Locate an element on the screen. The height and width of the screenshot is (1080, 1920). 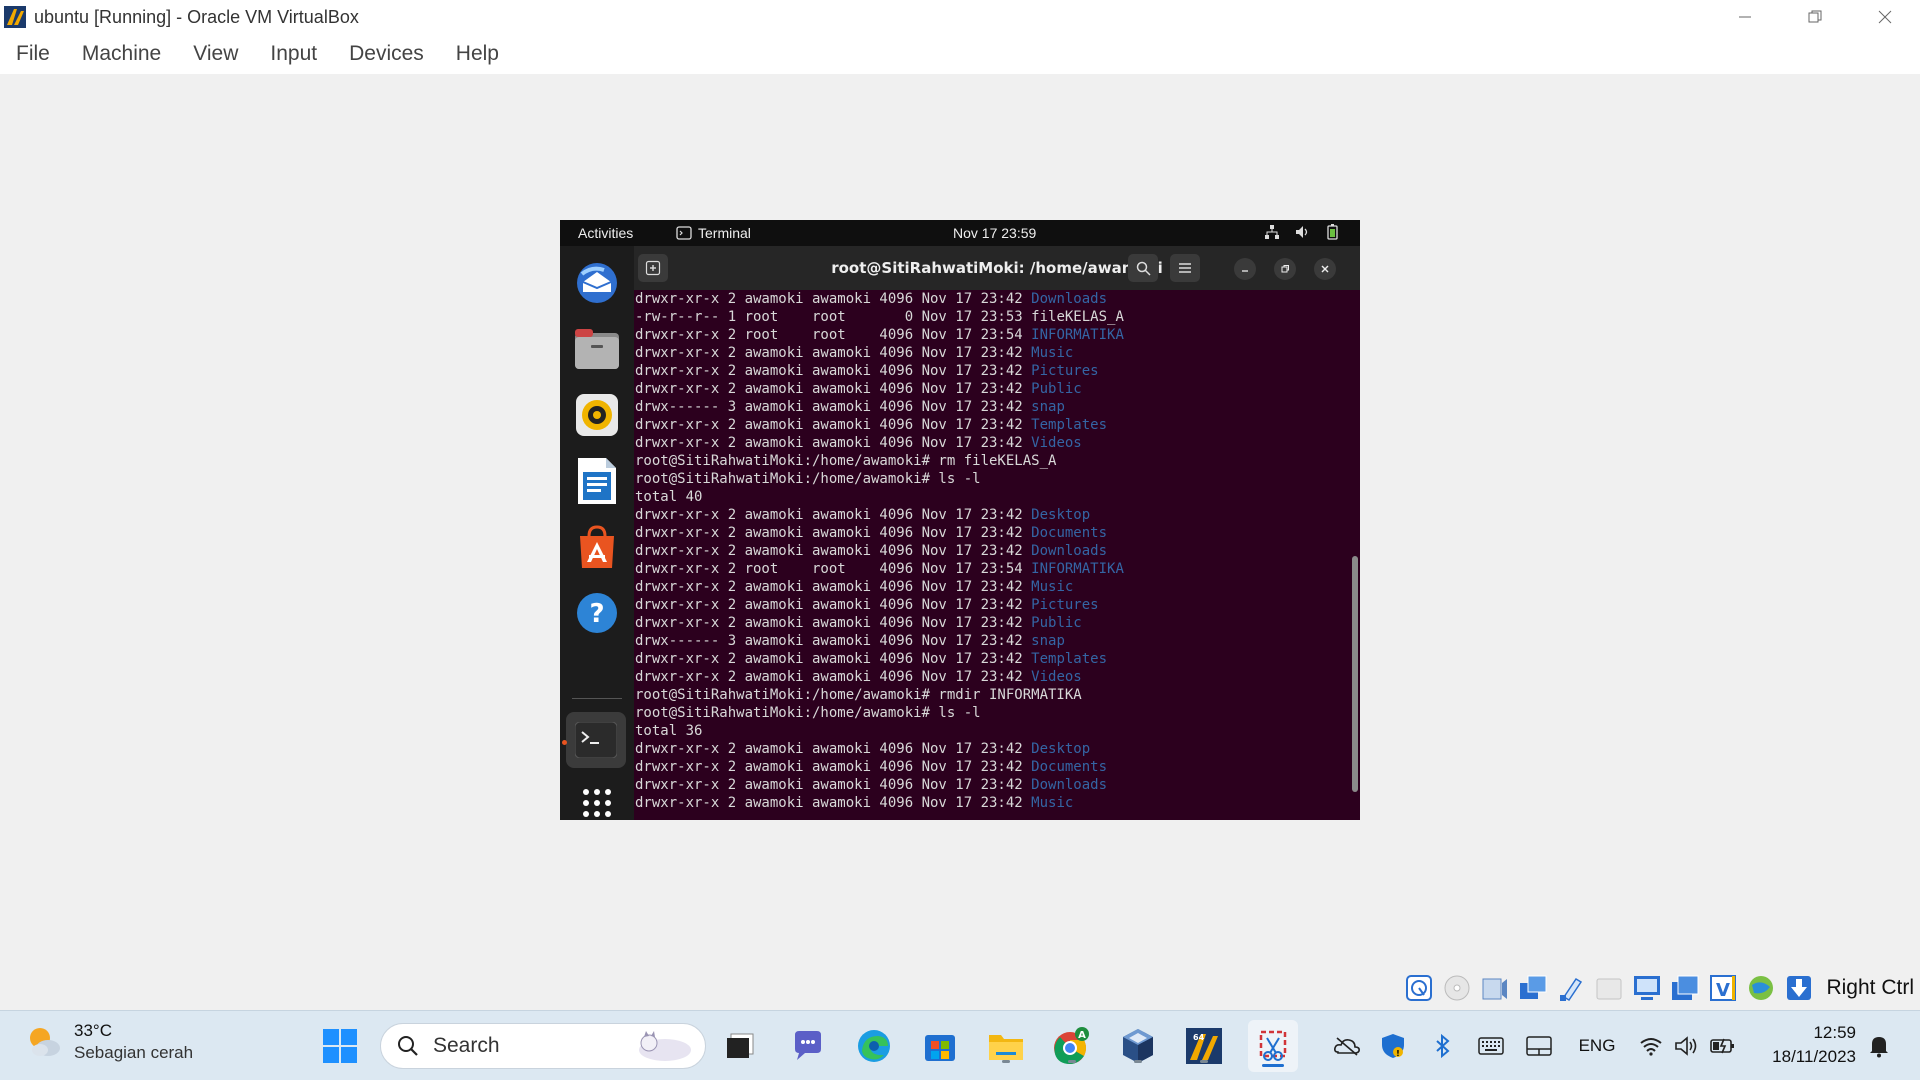
optical-drive-icon is located at coordinates (1457, 988).